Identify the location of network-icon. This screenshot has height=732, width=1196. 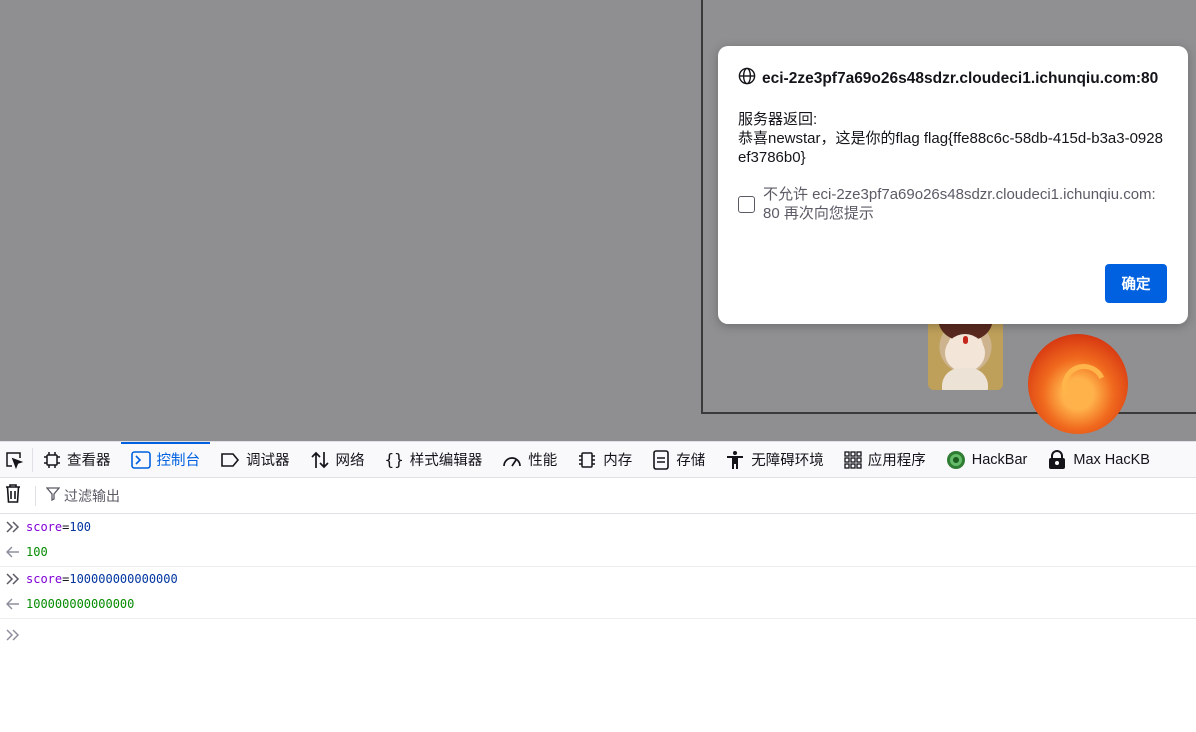
(320, 460).